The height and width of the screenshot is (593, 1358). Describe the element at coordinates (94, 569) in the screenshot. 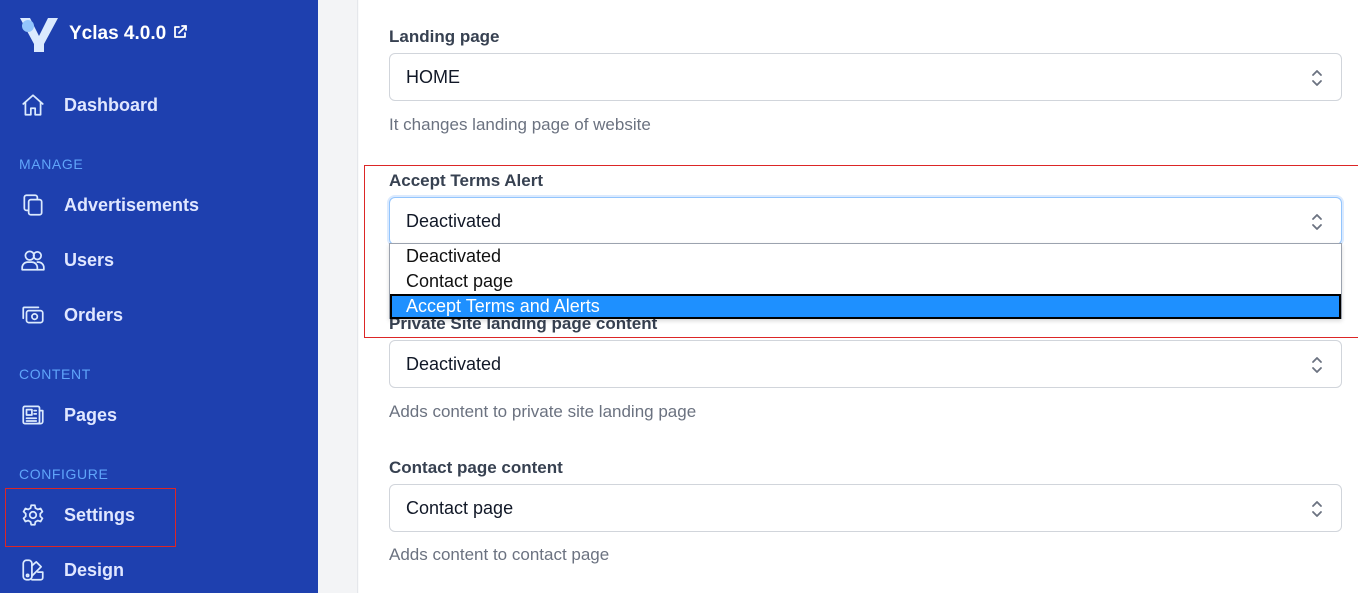

I see `sidebar-item-label: Design` at that location.